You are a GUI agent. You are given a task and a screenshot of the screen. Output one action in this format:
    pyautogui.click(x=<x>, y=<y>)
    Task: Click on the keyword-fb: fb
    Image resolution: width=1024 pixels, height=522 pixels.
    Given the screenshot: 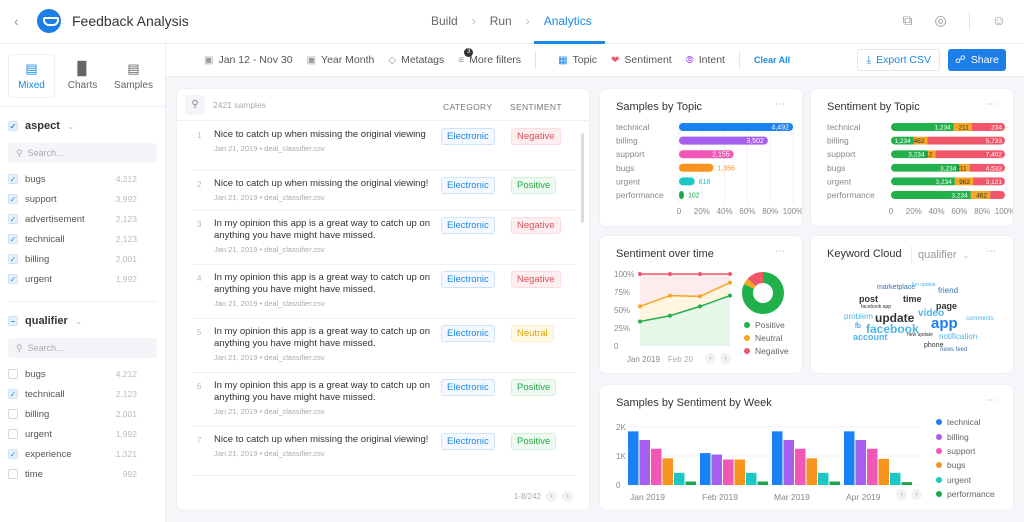 What is the action you would take?
    pyautogui.click(x=858, y=326)
    